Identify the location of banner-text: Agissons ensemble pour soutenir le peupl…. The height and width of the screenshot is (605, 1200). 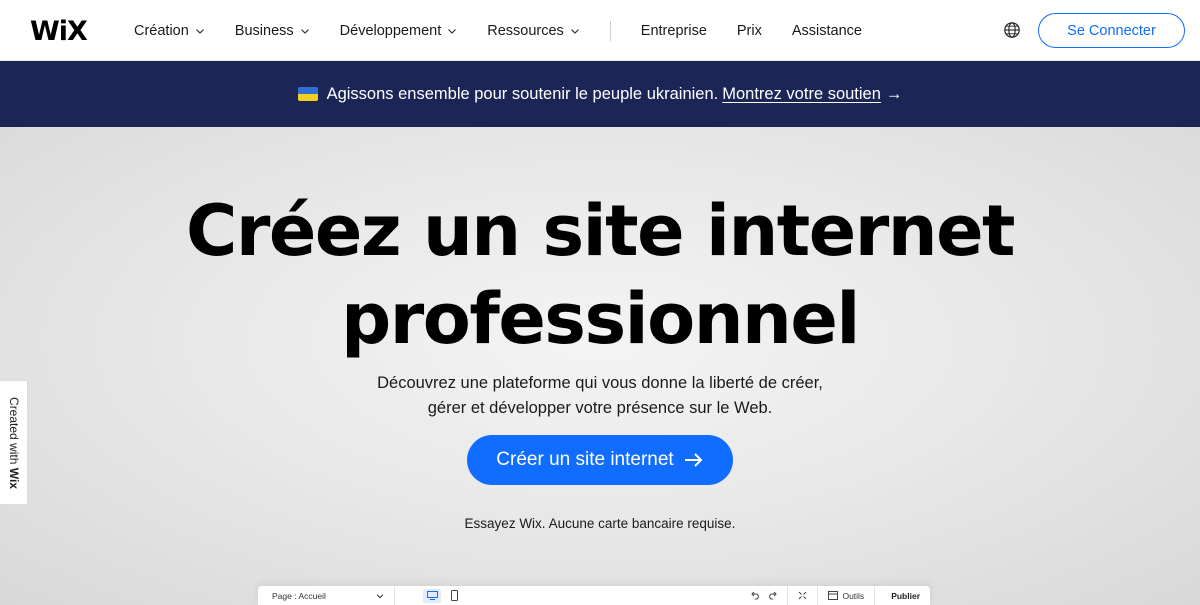
(522, 93).